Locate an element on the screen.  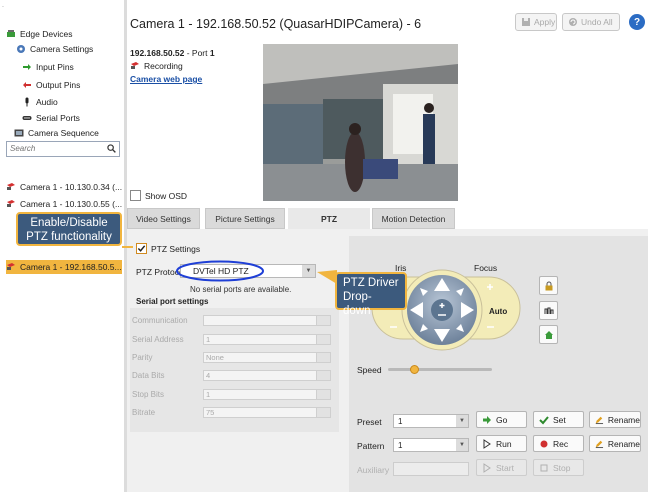
go-button: Go is located at coordinates (501, 419).